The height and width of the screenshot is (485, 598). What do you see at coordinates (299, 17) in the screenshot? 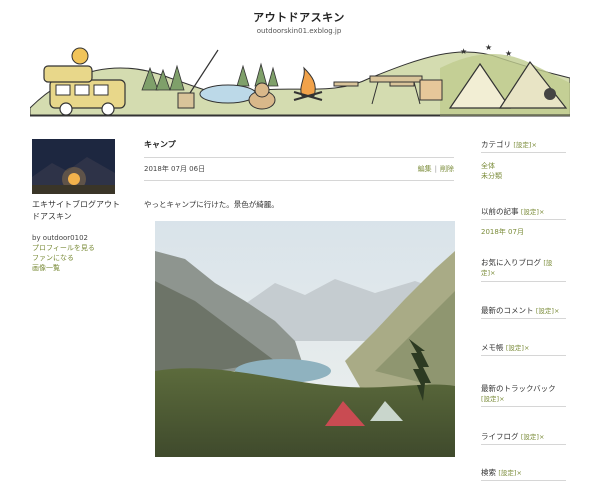
I see `blog-title: アウトドアスキン` at bounding box center [299, 17].